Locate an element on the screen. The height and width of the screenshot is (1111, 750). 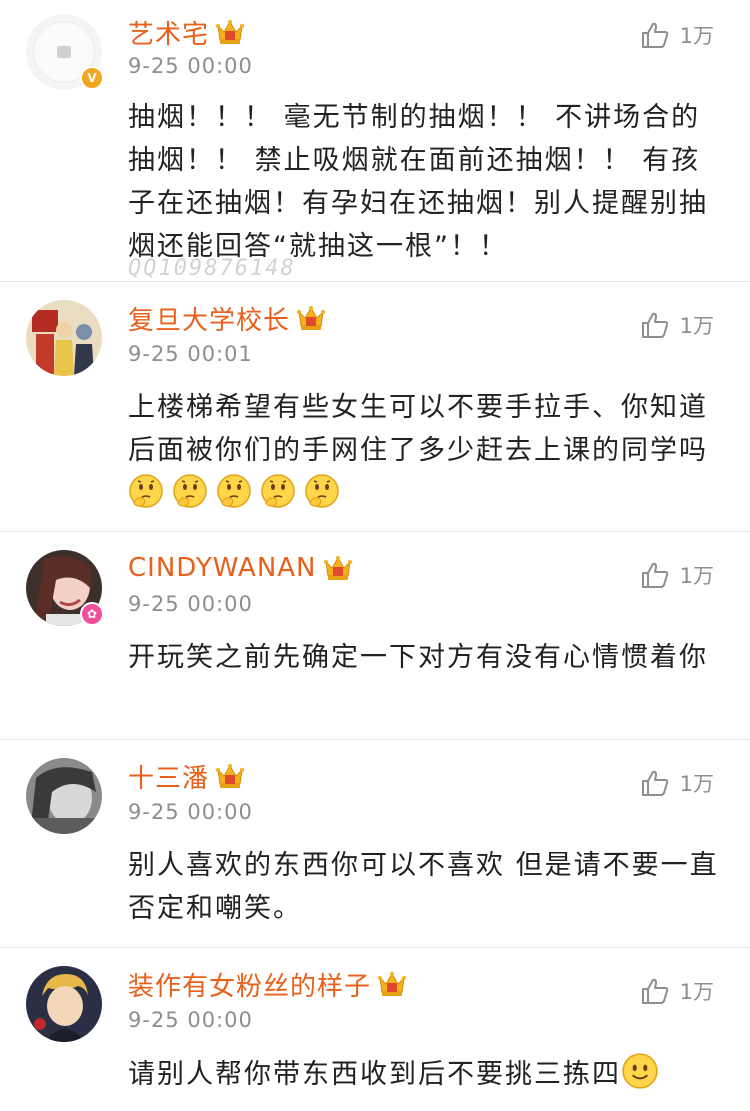
comment-text: 开玩笑之前先确定一下对方有没有心情惯着你 is located at coordinates (418, 657).